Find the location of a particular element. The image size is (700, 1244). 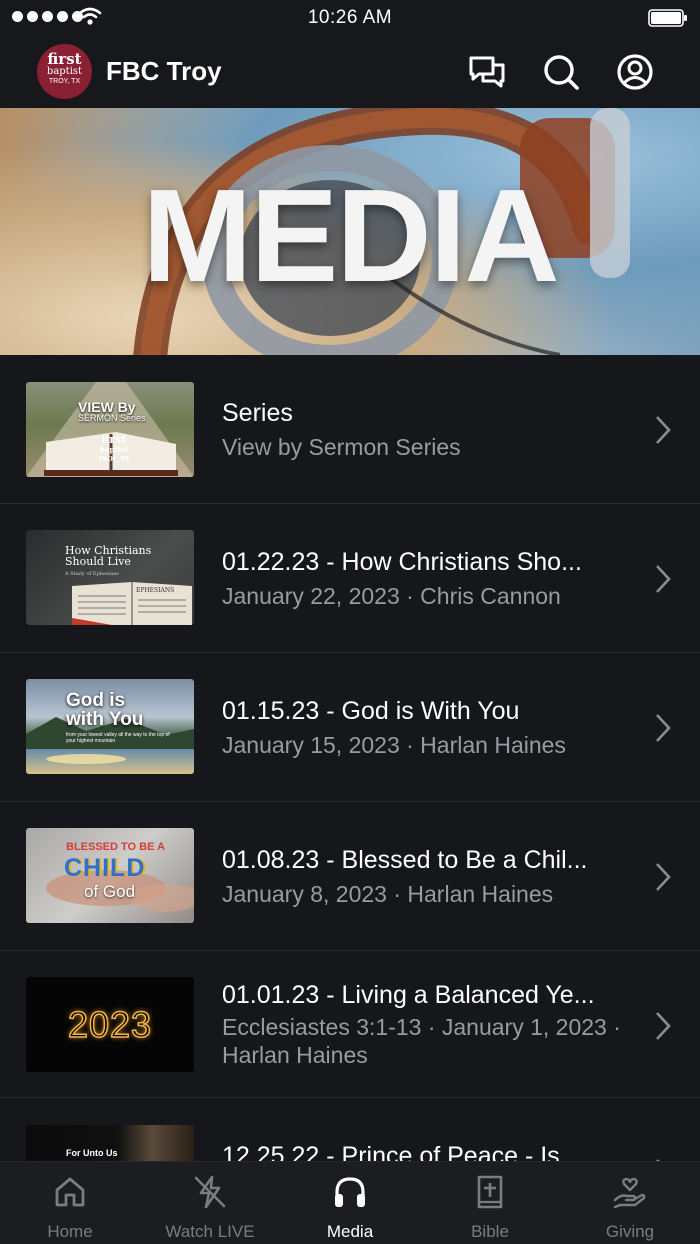

list-item-title: Series is located at coordinates (257, 413).